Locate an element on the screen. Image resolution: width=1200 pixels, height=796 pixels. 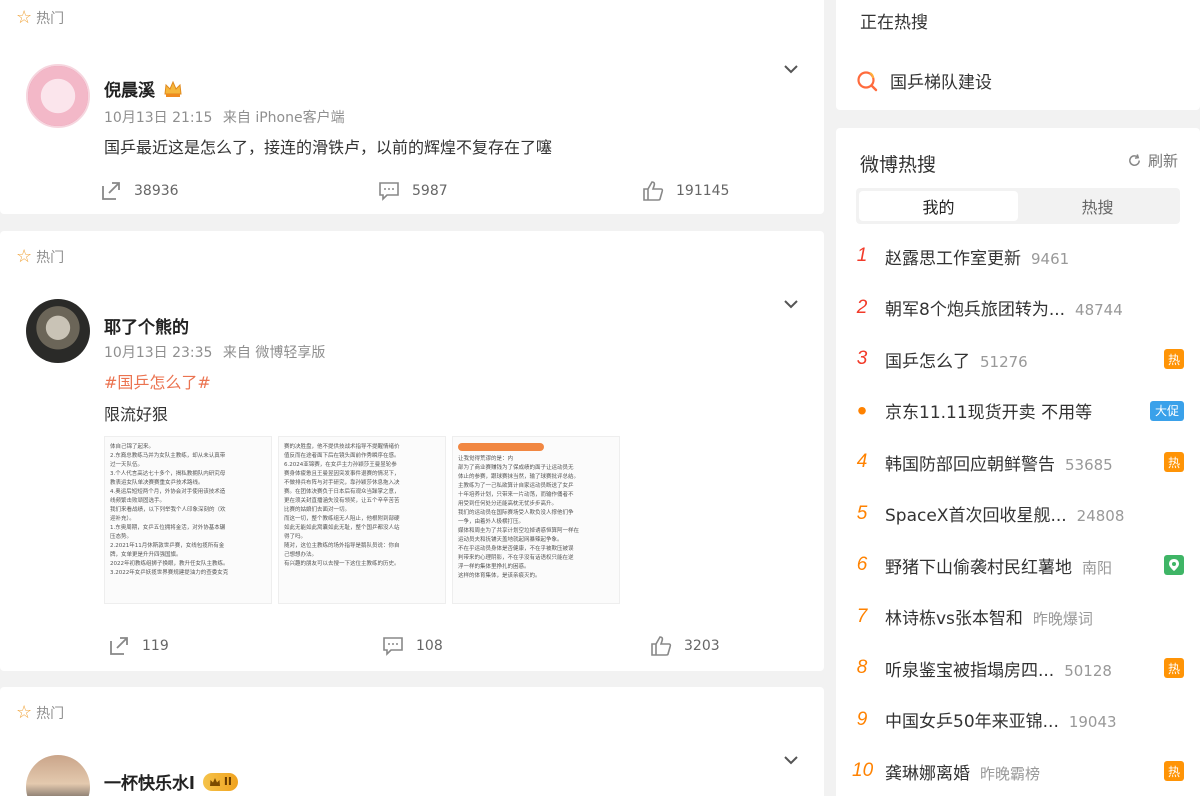
hot-search-text: 林诗栋vs张本智和 昨晚爆词 is located at coordinates (989, 616).